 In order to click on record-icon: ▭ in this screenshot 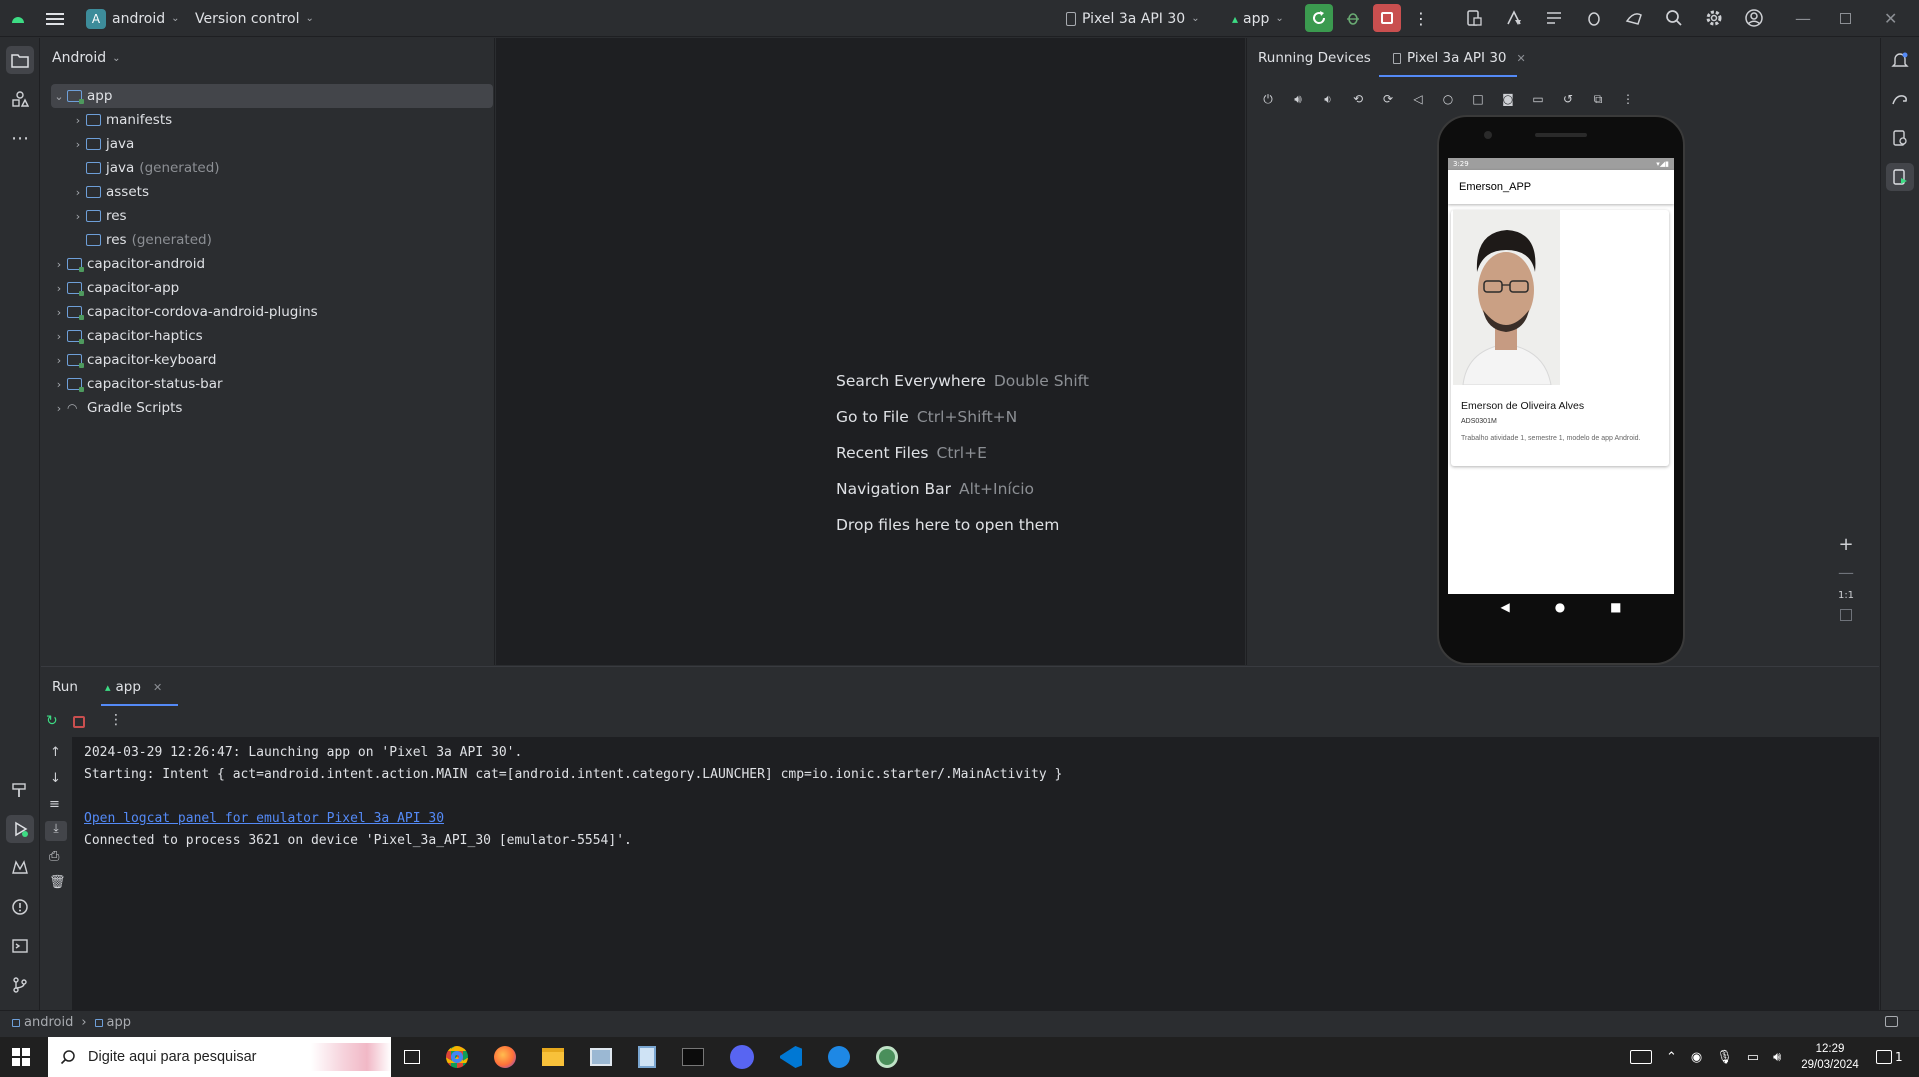, I will do `click(1538, 99)`.